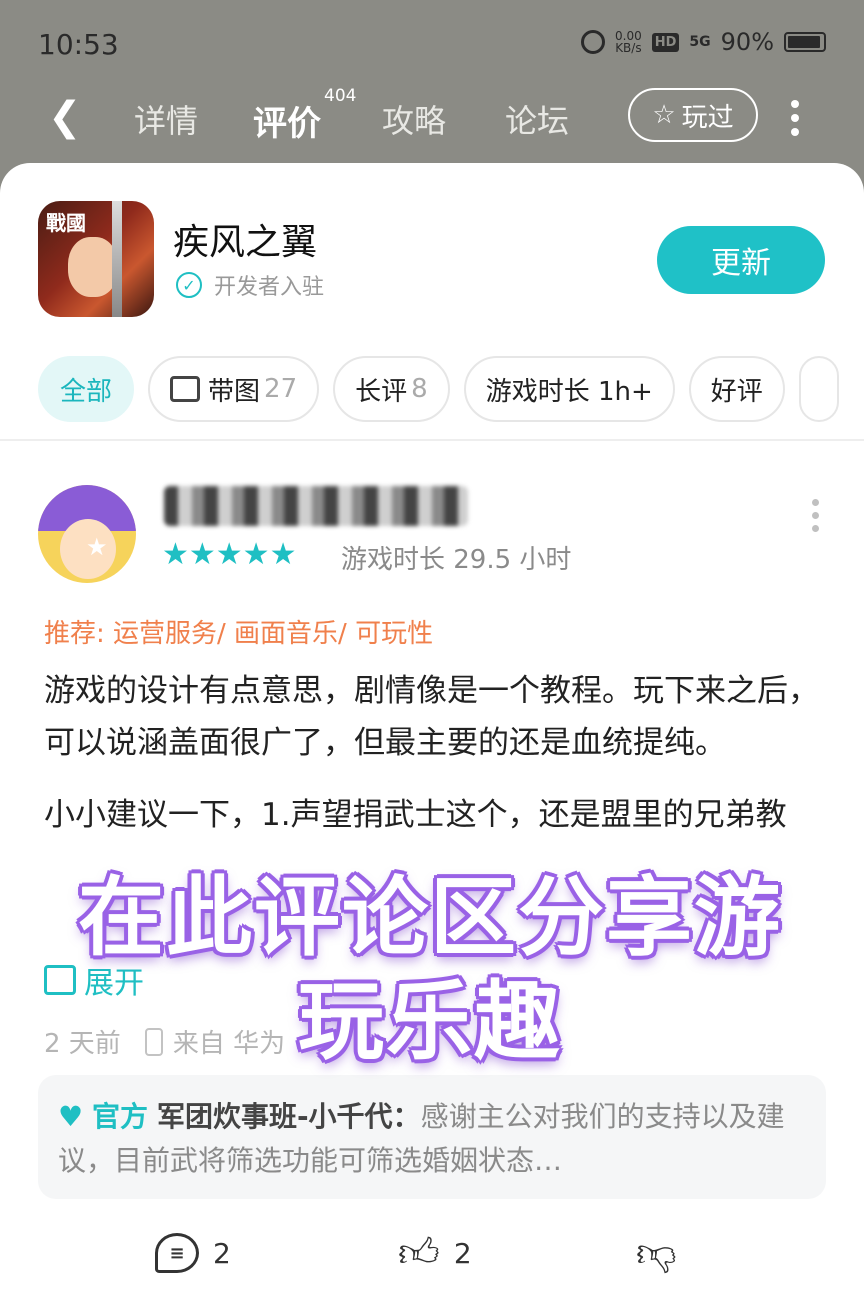  What do you see at coordinates (87, 534) in the screenshot?
I see `avatar: ★` at bounding box center [87, 534].